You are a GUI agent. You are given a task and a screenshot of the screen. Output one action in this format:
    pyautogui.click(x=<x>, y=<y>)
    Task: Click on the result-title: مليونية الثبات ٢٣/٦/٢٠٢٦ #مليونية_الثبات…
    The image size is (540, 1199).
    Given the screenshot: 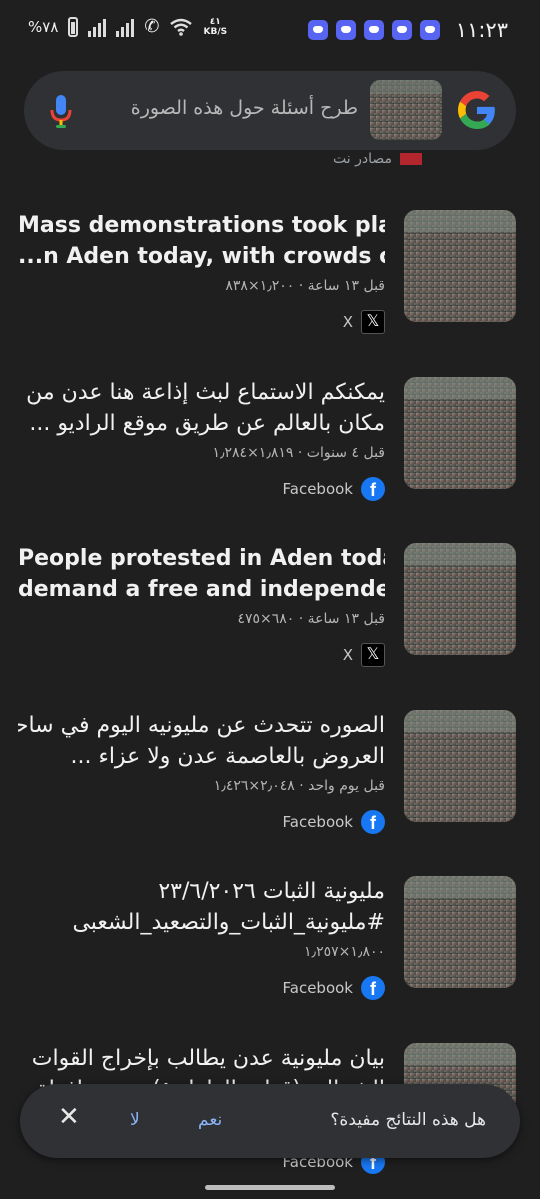 What is the action you would take?
    pyautogui.click(x=201, y=907)
    